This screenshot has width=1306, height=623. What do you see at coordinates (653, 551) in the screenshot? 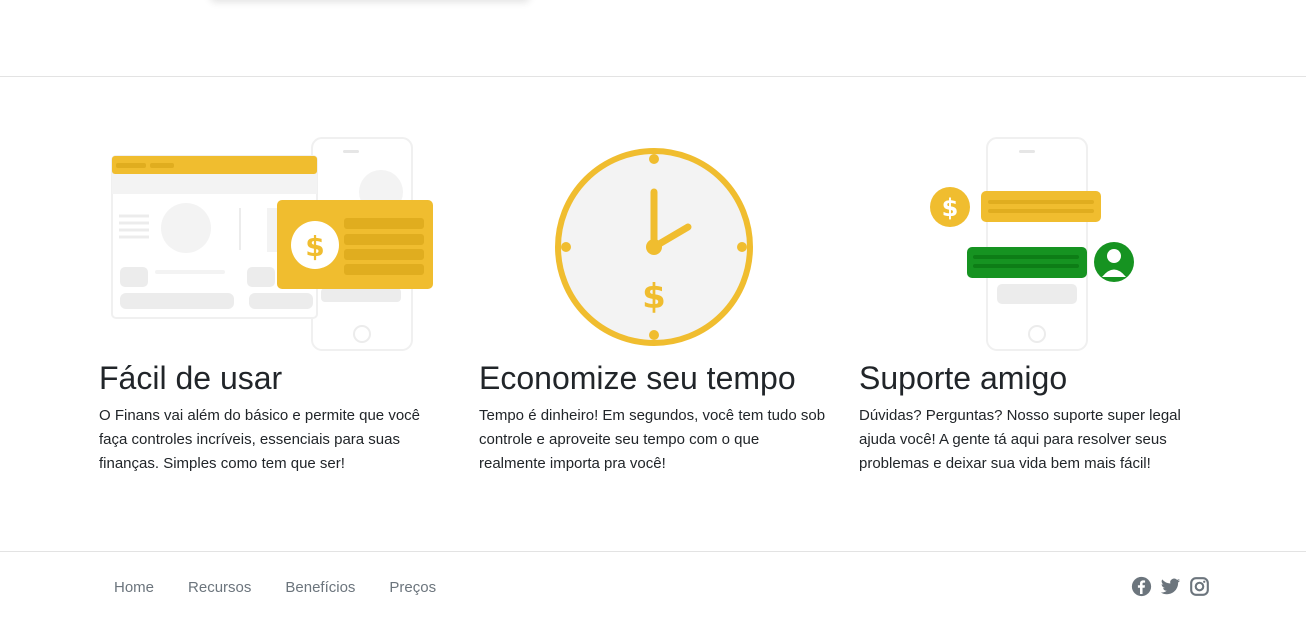
I see `footer-divider` at bounding box center [653, 551].